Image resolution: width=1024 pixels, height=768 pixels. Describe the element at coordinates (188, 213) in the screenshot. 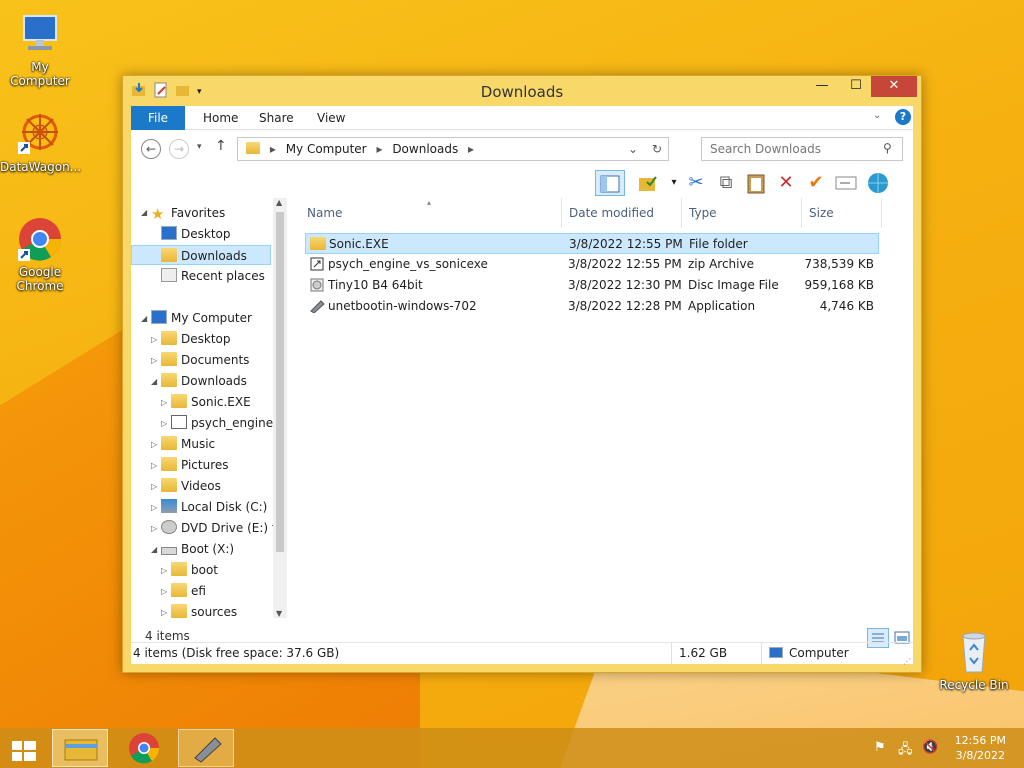

I see `tree-favorites: ★ Favorites` at that location.